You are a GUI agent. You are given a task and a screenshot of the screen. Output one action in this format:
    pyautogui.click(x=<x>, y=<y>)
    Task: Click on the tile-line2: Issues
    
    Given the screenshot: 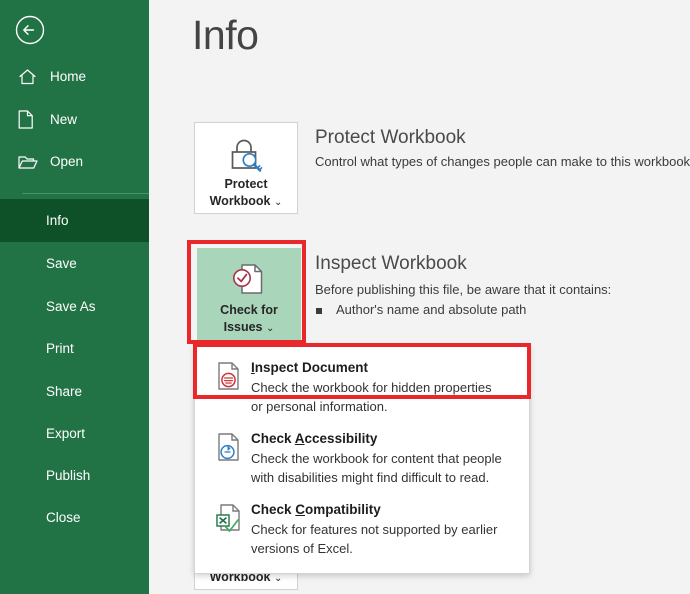 What is the action you would take?
    pyautogui.click(x=243, y=327)
    